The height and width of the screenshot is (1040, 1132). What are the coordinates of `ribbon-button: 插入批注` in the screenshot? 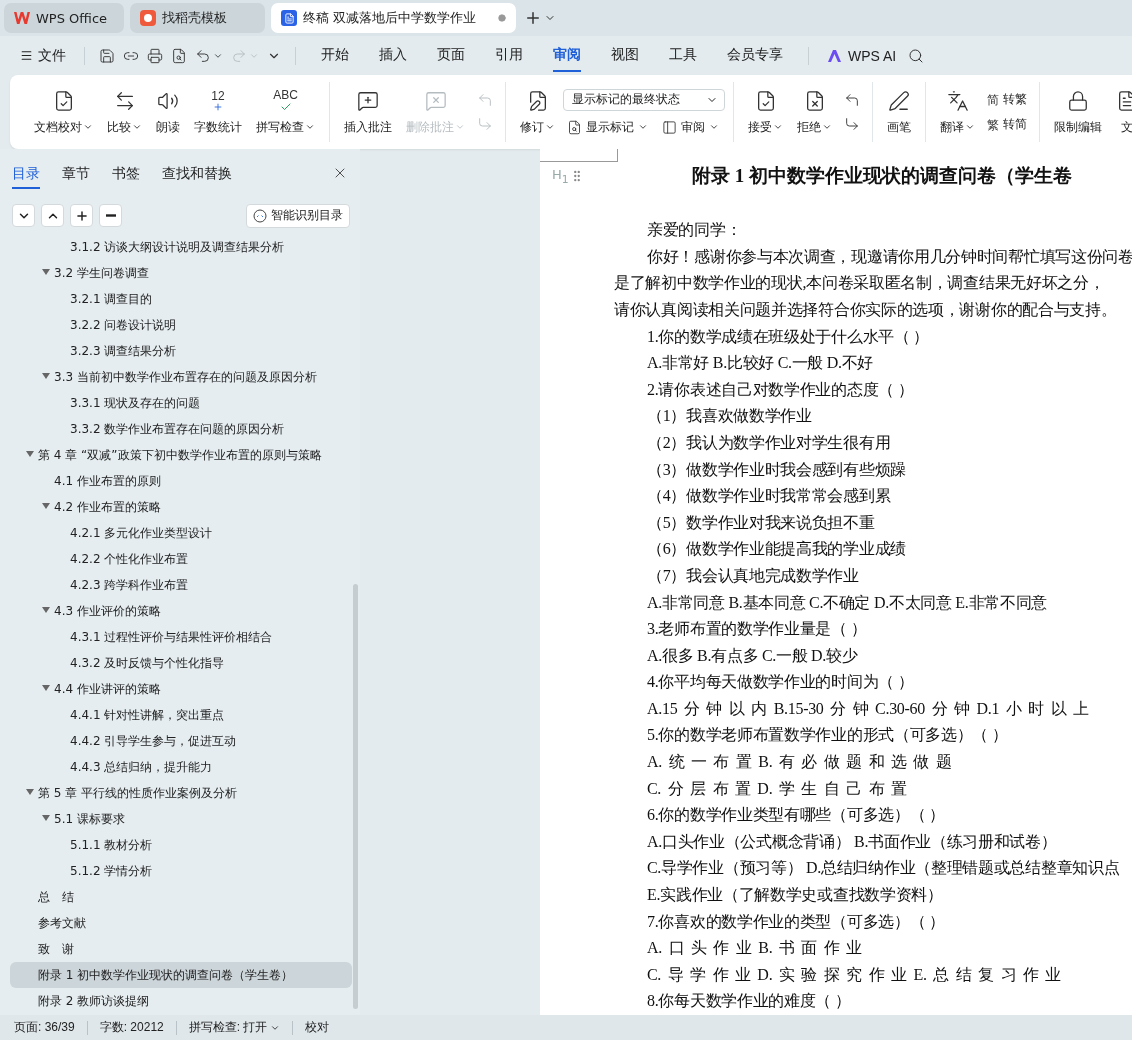 It's located at (368, 112).